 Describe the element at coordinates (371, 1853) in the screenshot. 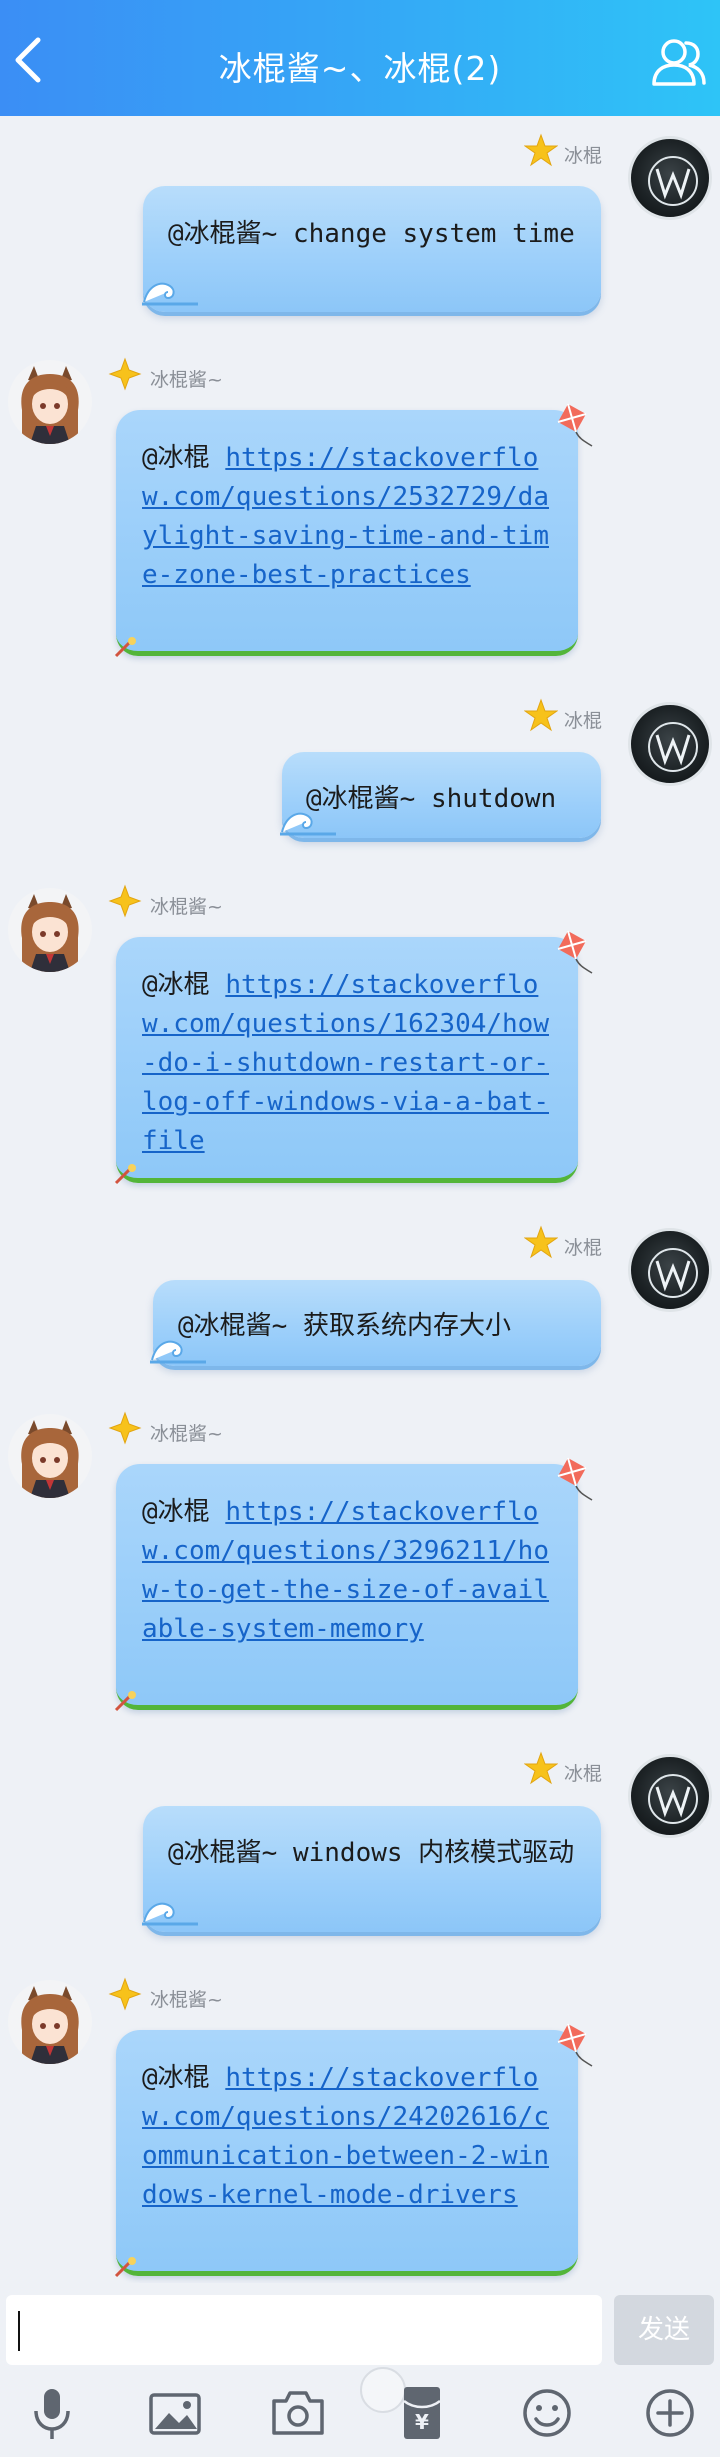

I see `message-text: @冰棍酱~ windows 内核模式驱动` at that location.